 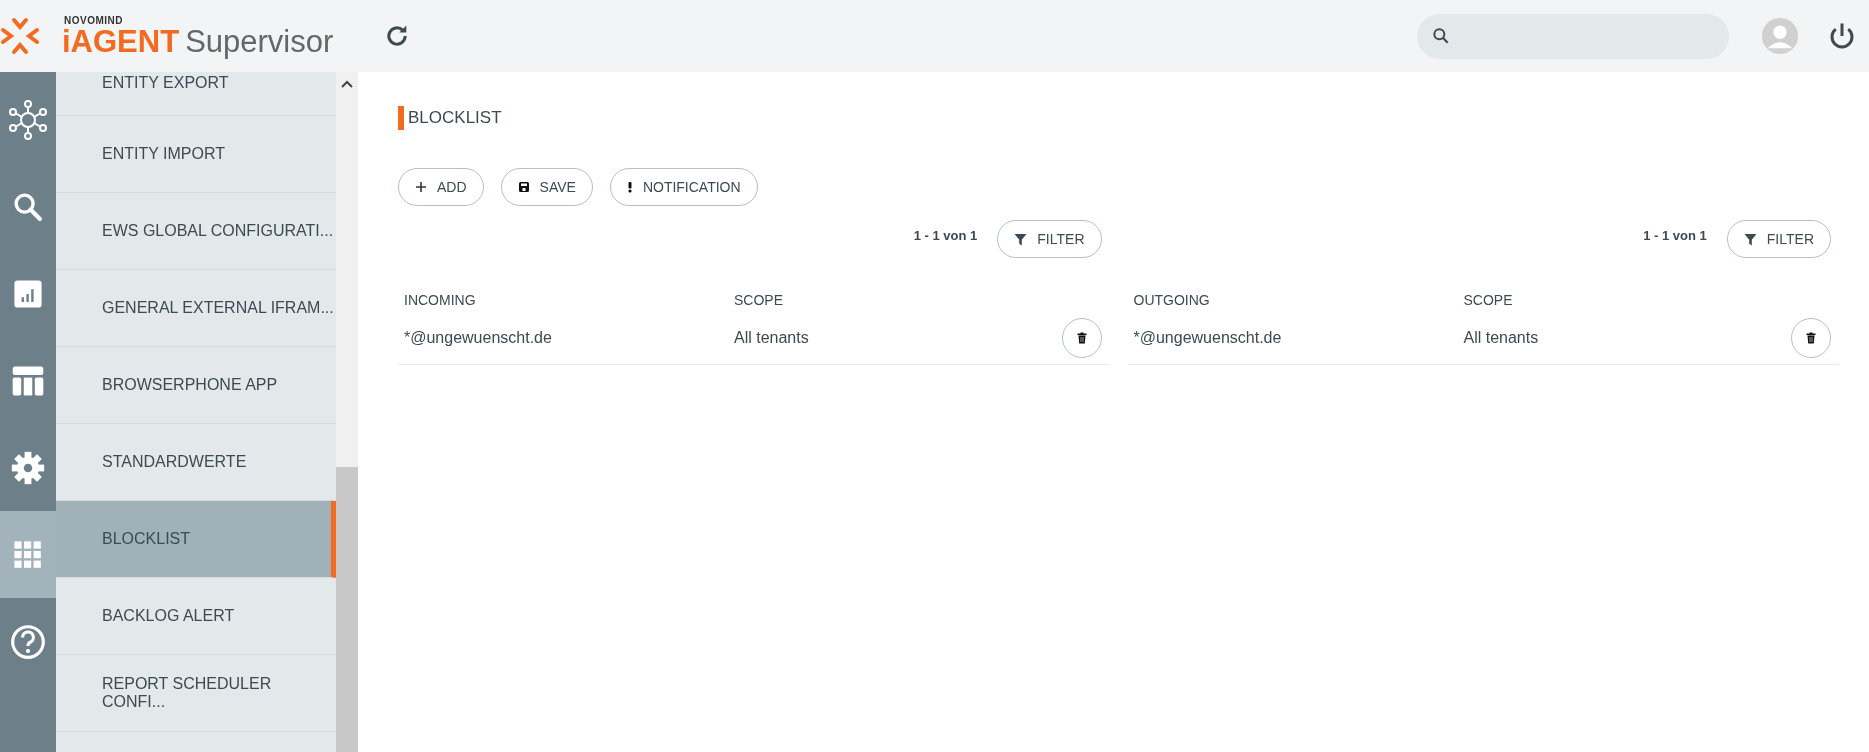 I want to click on logo-icon, so click(x=20, y=36).